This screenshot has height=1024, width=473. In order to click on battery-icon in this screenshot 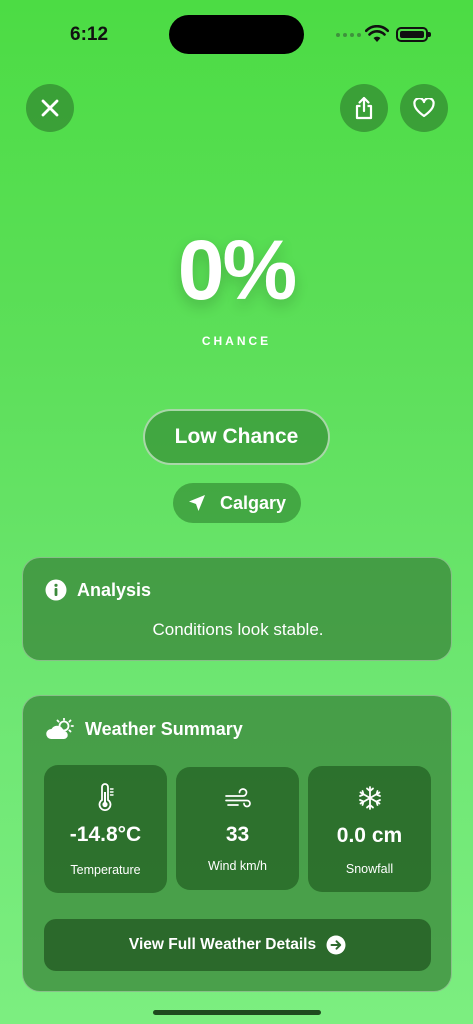, I will do `click(413, 34)`.